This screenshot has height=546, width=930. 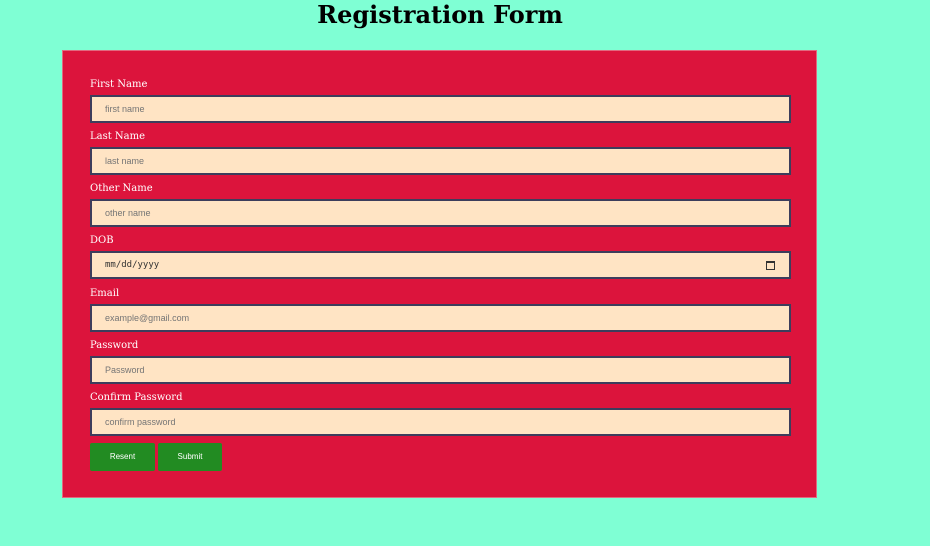 What do you see at coordinates (440, 213) in the screenshot?
I see `other-name-input: other name` at bounding box center [440, 213].